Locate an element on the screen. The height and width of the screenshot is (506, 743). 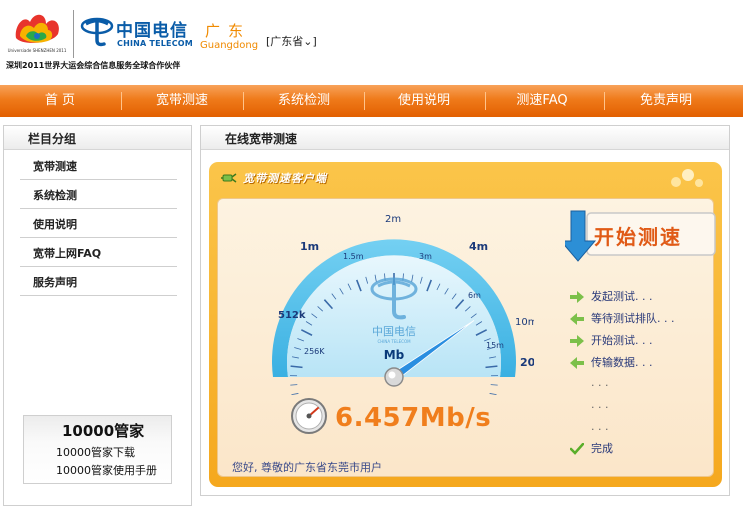
sidebar-item-faq: 宽带上网FAQ is located at coordinates (98, 252).